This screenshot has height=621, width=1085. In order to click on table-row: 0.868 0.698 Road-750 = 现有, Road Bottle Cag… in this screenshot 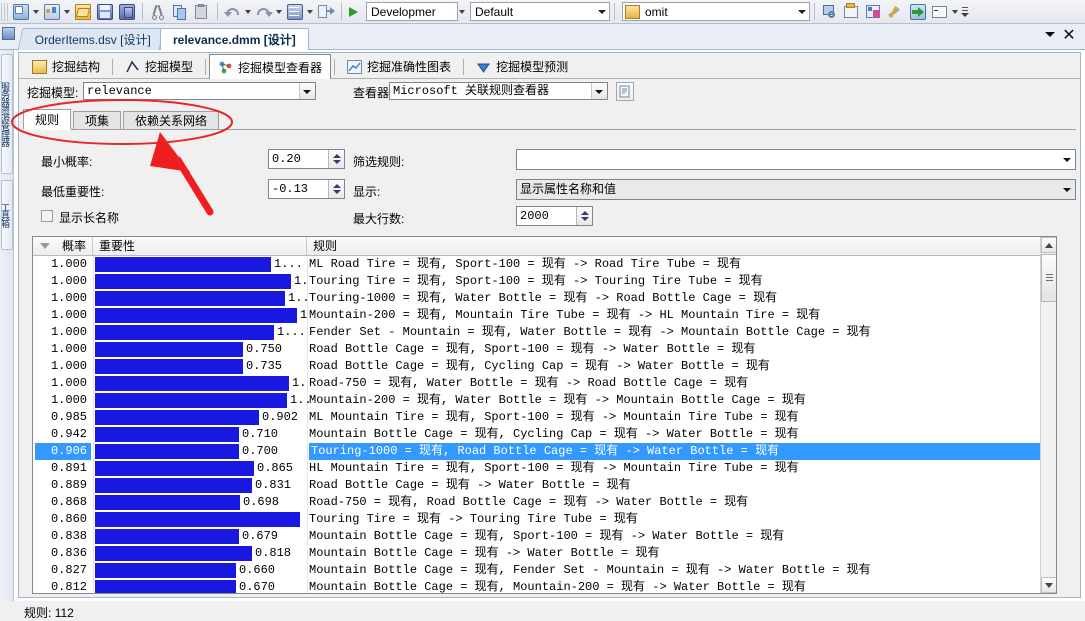, I will do `click(537, 502)`.